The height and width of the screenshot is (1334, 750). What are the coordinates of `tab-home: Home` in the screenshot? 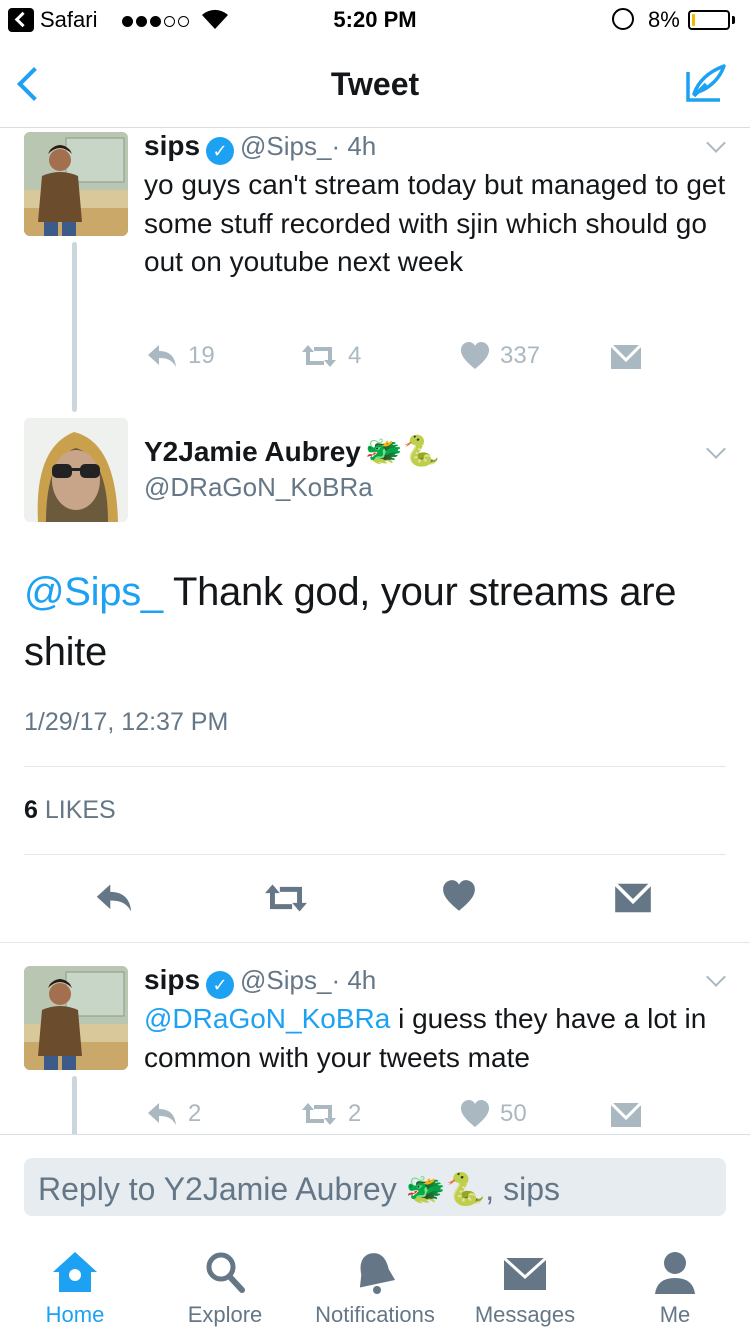 It's located at (75, 1287).